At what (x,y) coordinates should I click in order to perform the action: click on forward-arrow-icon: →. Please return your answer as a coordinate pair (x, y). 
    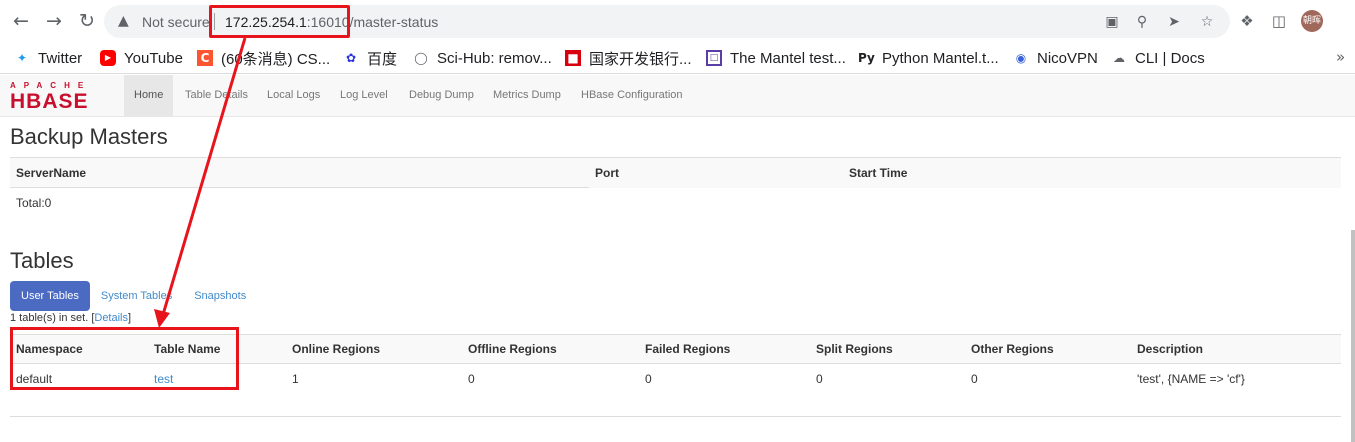
    Looking at the image, I should click on (54, 21).